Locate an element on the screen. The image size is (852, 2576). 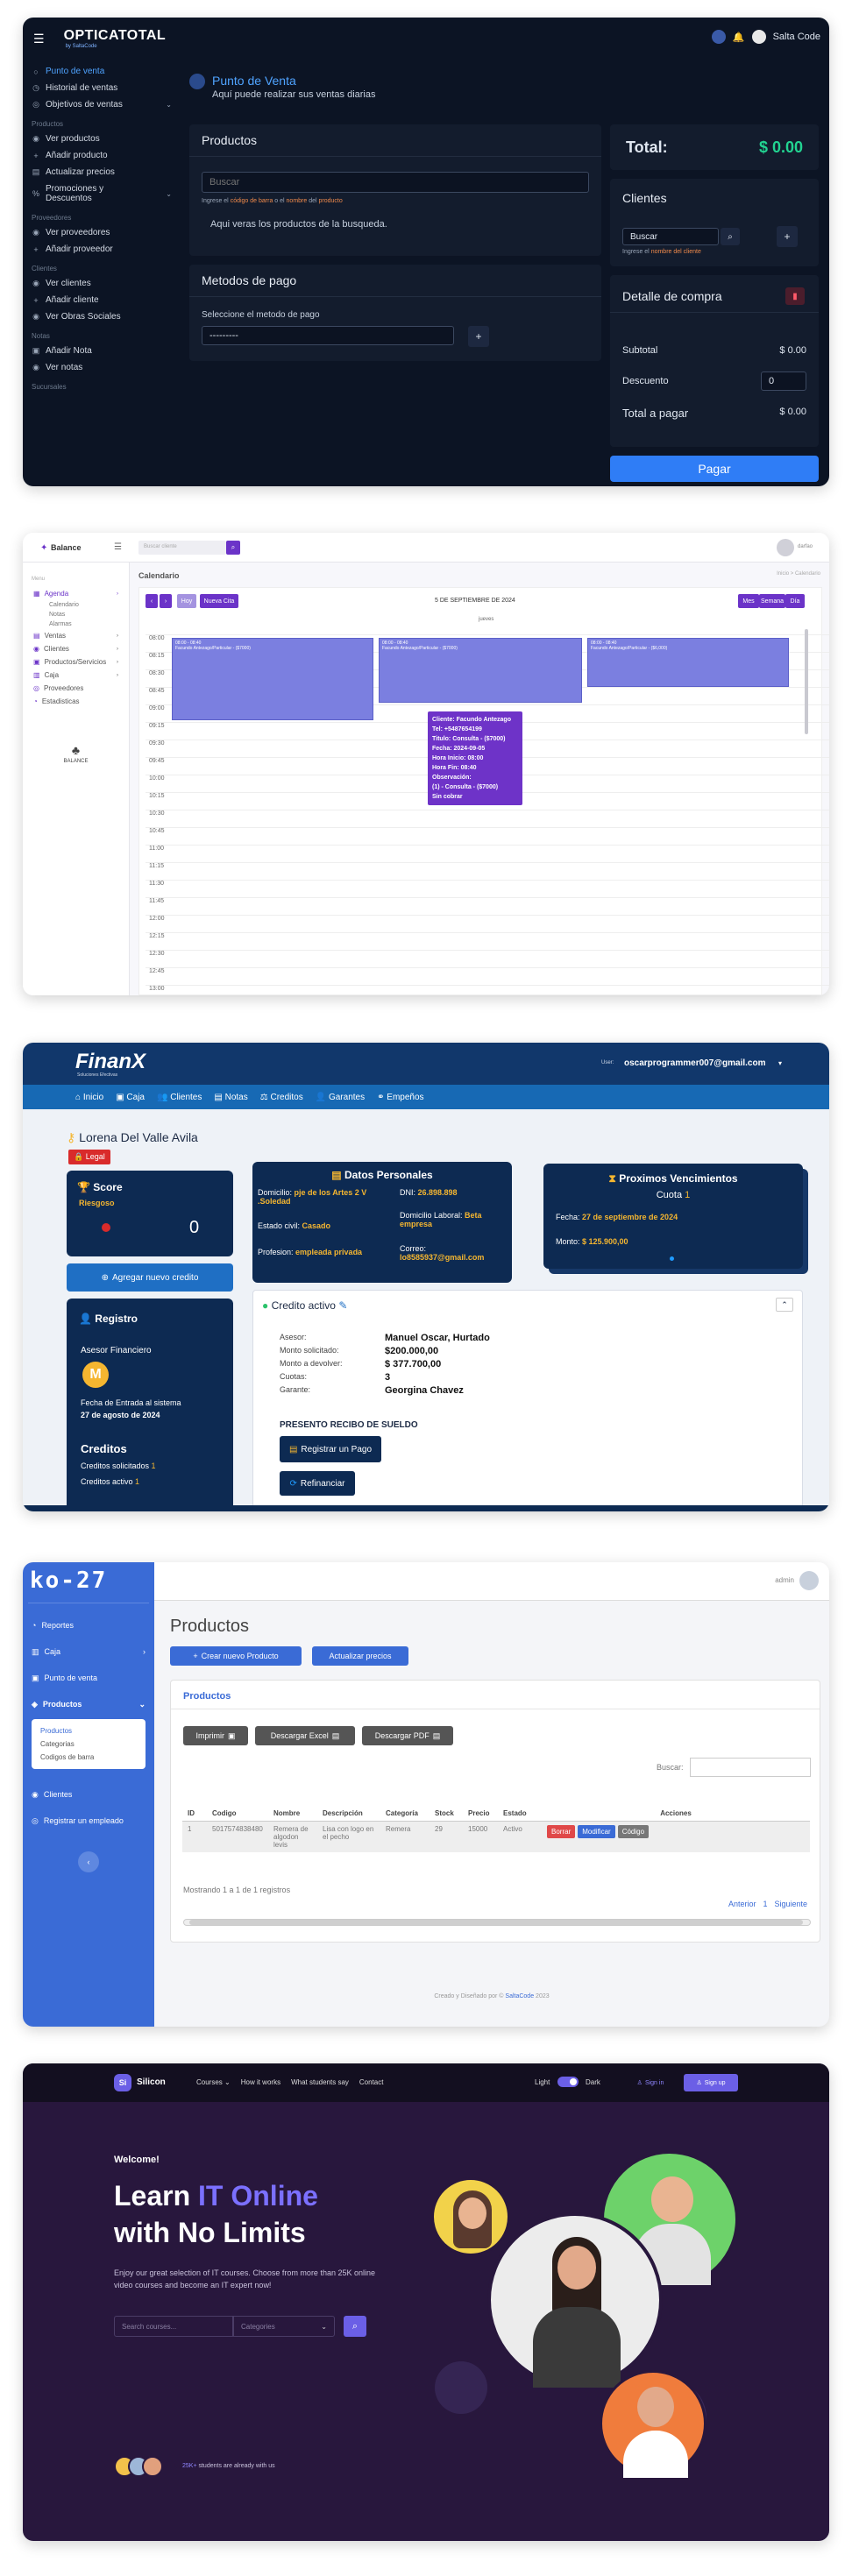
sidebar-item: ◉ Ver clientes is located at coordinates (101, 283).